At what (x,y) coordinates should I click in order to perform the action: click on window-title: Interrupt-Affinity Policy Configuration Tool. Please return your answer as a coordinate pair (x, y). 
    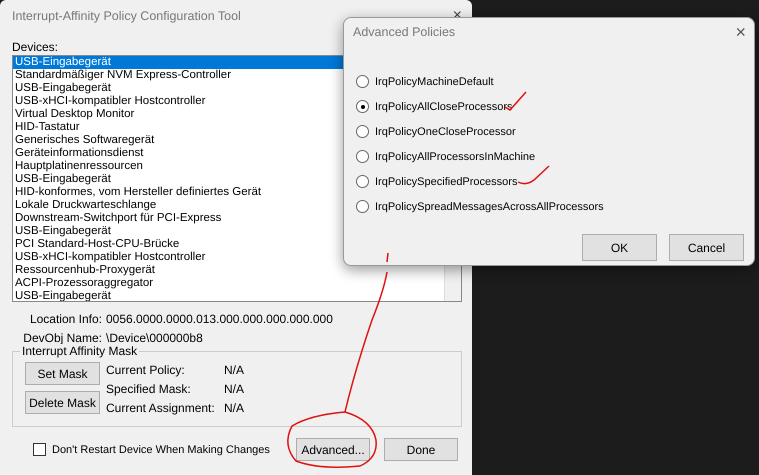
    Looking at the image, I should click on (126, 16).